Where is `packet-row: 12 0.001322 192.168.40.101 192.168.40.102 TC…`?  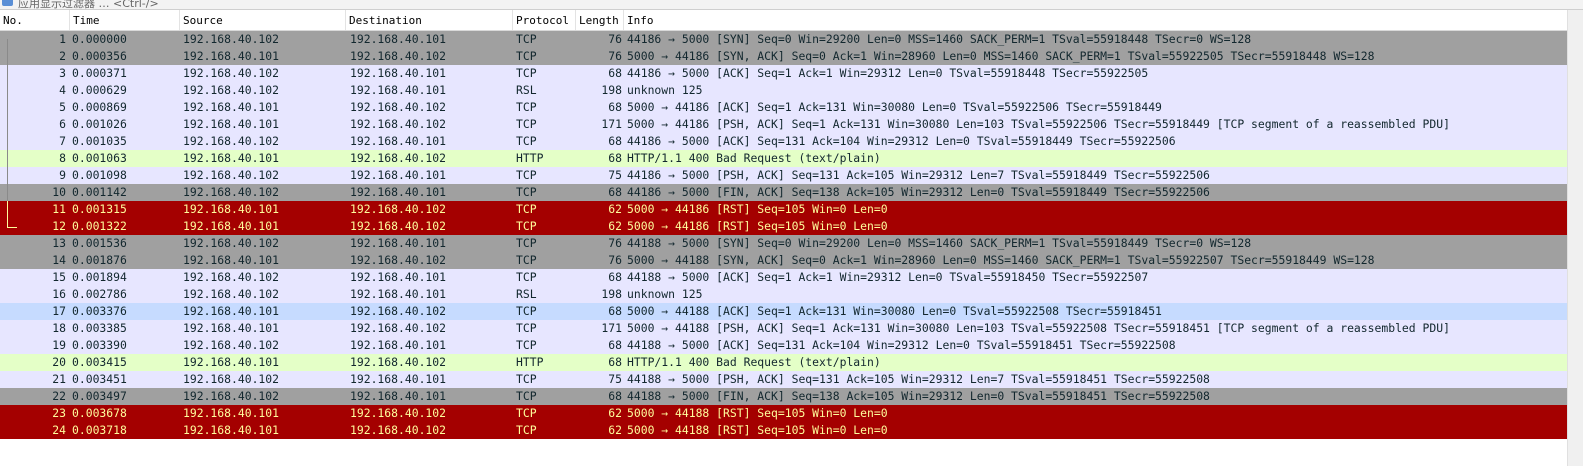
packet-row: 12 0.001322 192.168.40.101 192.168.40.102 TC… is located at coordinates (784, 226).